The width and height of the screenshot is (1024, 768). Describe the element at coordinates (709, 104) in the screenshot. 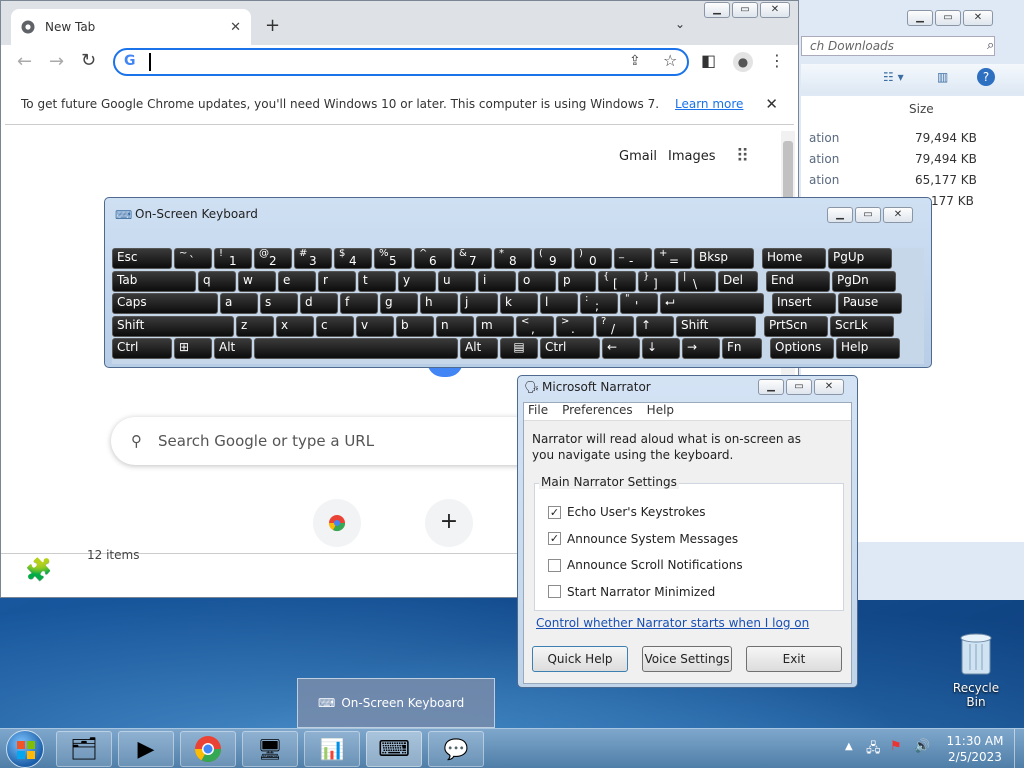

I see `learn-more-link: Learn more` at that location.